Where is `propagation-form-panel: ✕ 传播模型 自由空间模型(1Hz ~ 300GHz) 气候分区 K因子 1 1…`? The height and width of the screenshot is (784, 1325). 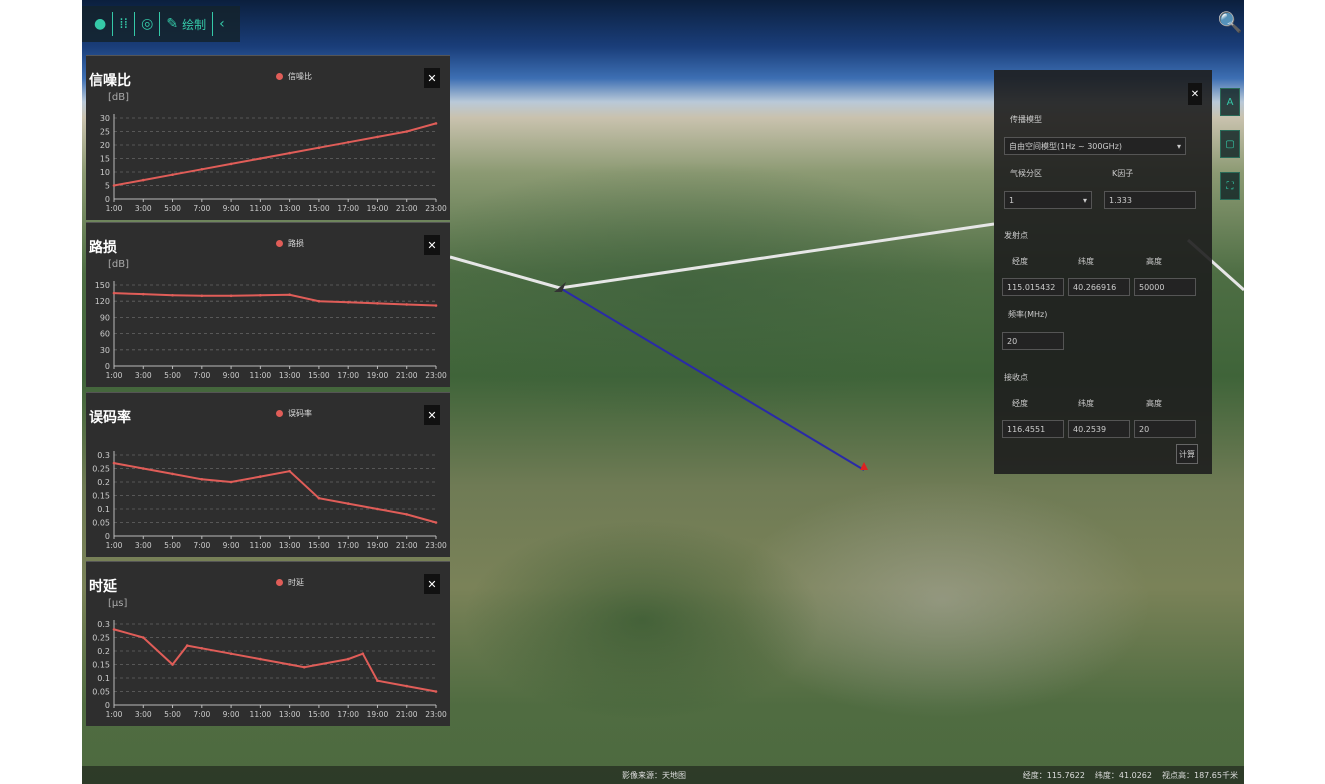 propagation-form-panel: ✕ 传播模型 自由空间模型(1Hz ~ 300GHz) 气候分区 K因子 1 1… is located at coordinates (1103, 272).